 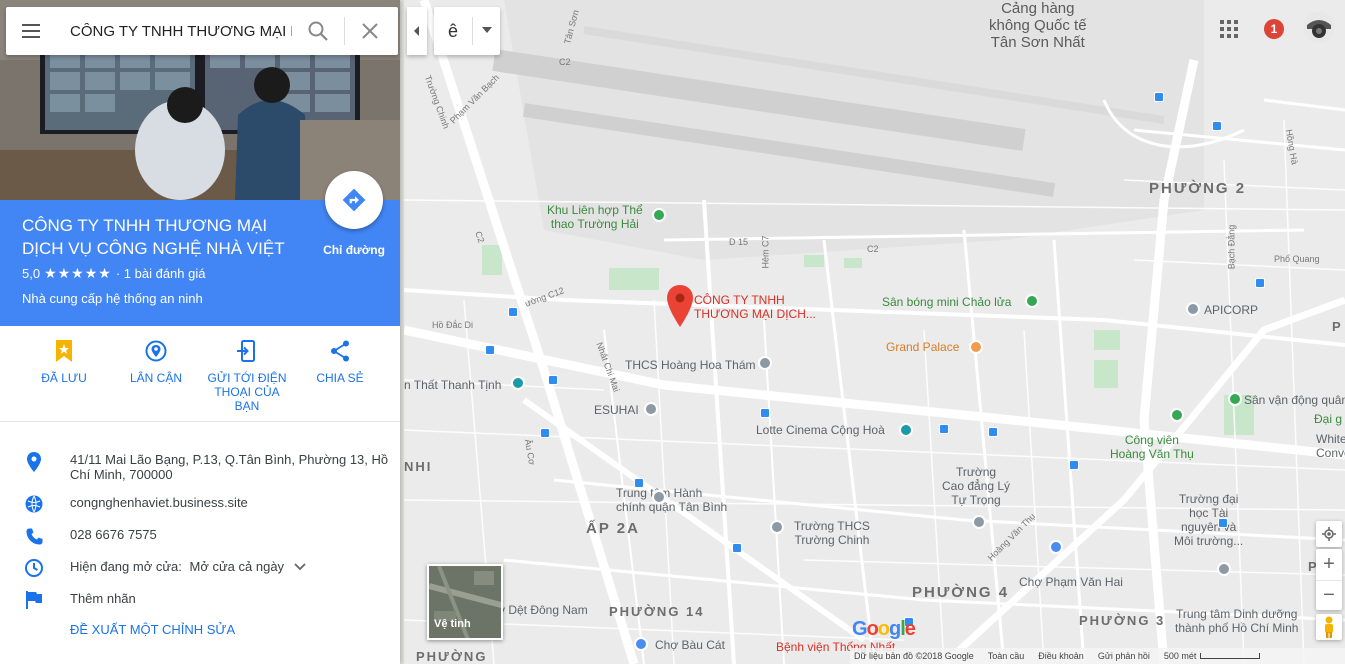 What do you see at coordinates (914, 656) in the screenshot?
I see `map-data-credit: Dữ liệu bản đồ ©2018 Google` at bounding box center [914, 656].